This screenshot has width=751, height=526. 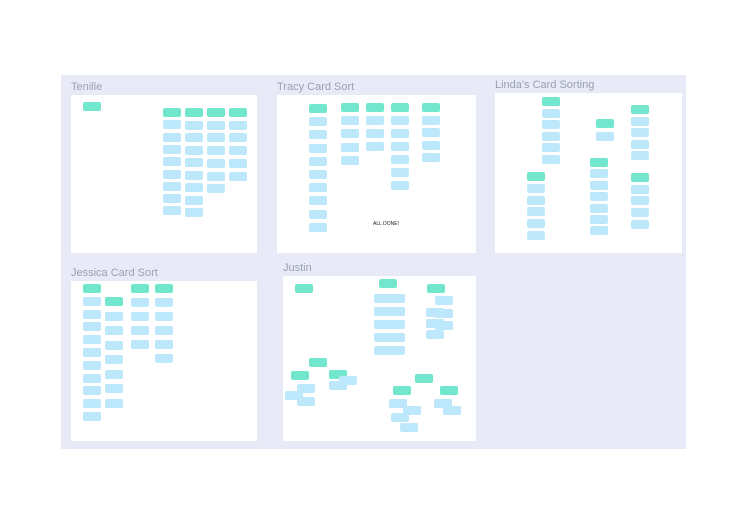 I want to click on board-panel-justin, so click(x=379, y=358).